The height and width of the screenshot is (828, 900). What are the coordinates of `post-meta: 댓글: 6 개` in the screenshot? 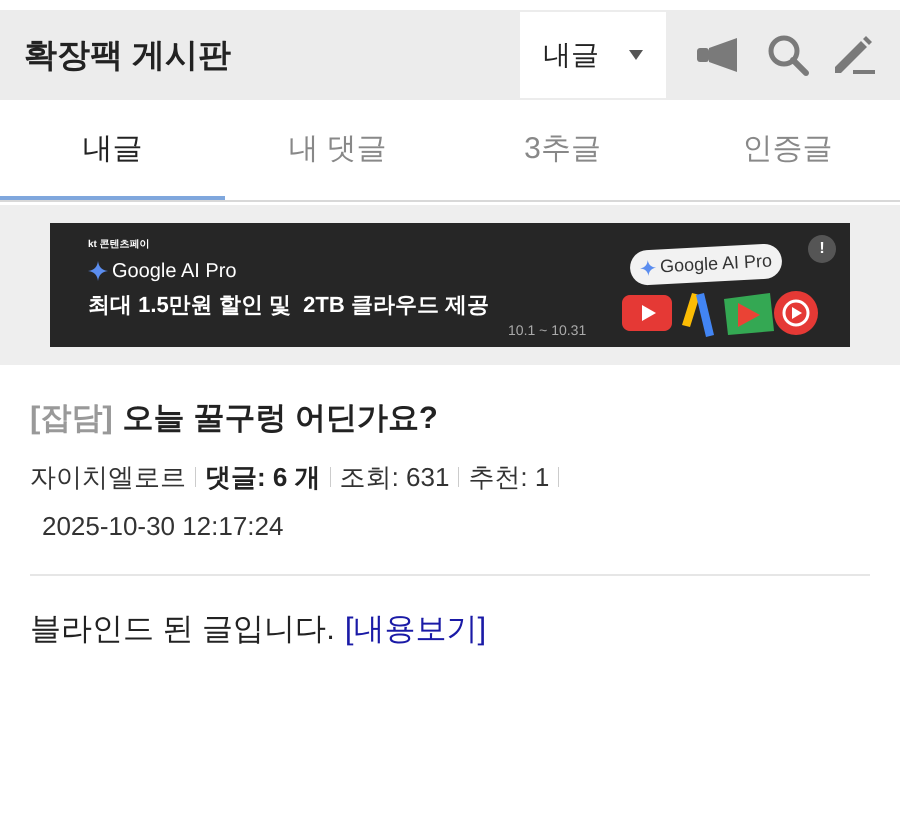 It's located at (263, 477).